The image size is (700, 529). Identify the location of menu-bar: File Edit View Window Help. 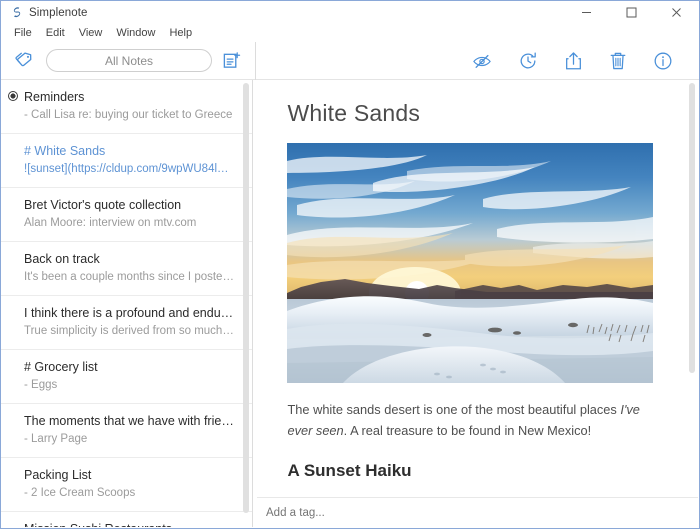
(350, 33).